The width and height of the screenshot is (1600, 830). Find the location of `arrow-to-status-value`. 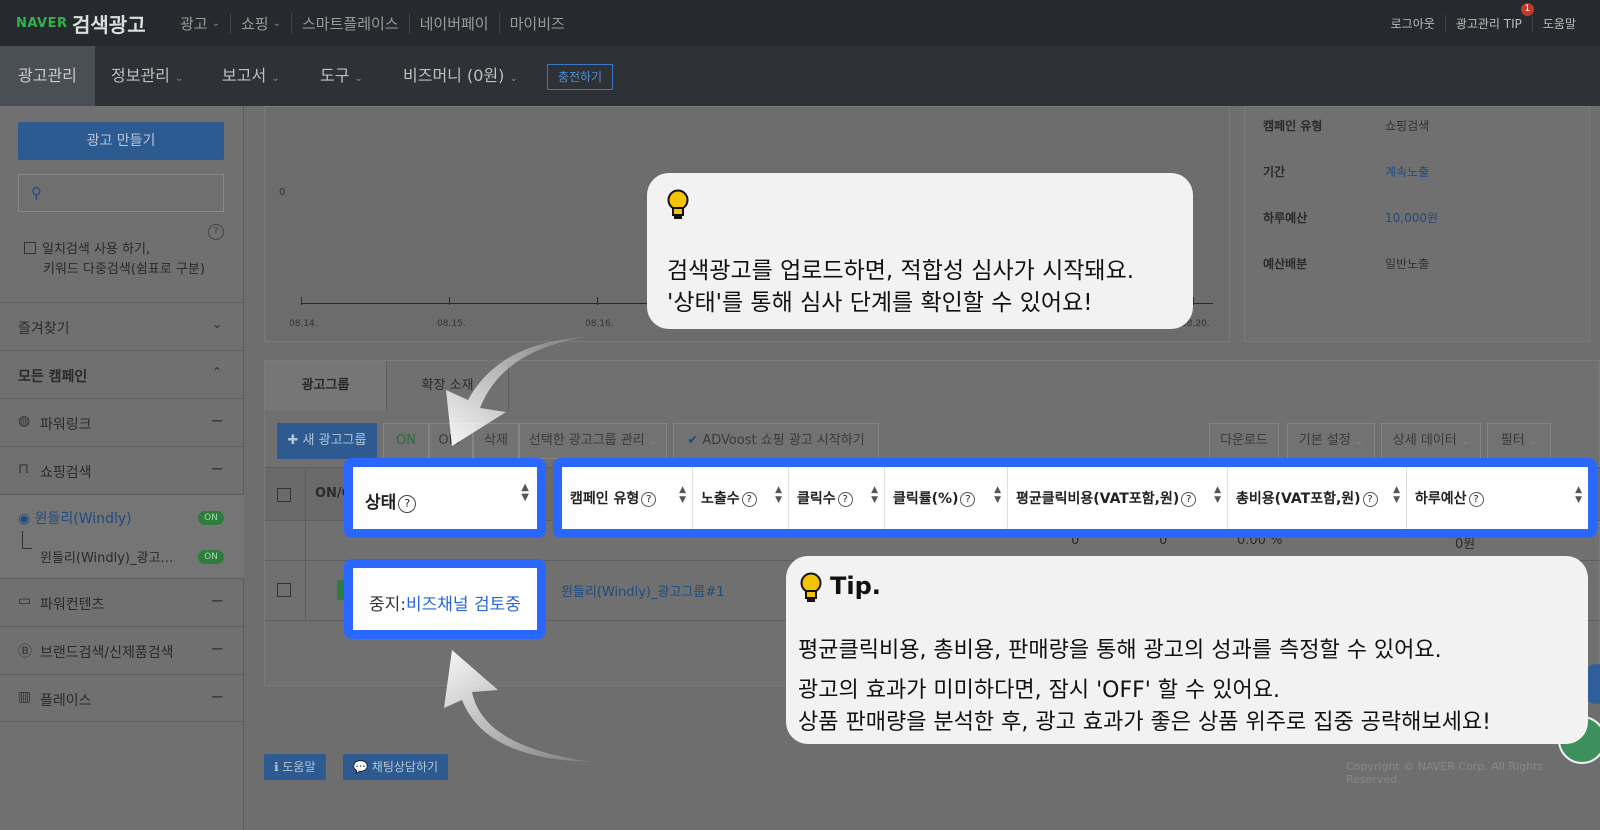

arrow-to-status-value is located at coordinates (518, 706).